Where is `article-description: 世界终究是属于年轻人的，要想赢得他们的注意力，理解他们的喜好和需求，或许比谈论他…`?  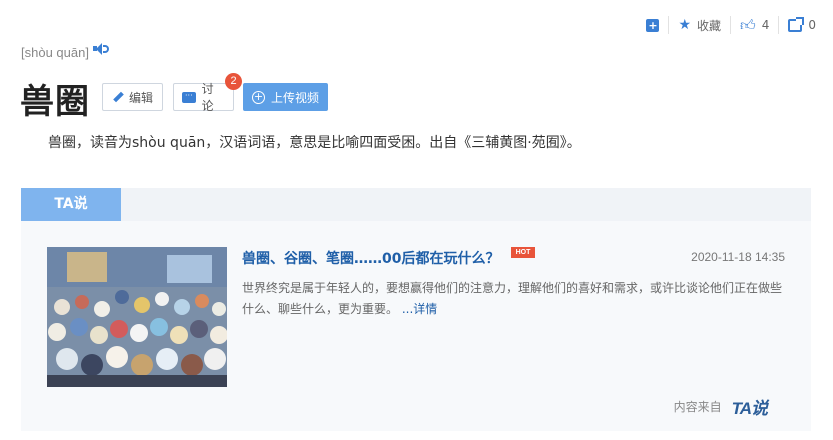
article-description: 世界终究是属于年轻人的，要想赢得他们的注意力，理解他们的喜好和需求，或许比谈论他… is located at coordinates (516, 299).